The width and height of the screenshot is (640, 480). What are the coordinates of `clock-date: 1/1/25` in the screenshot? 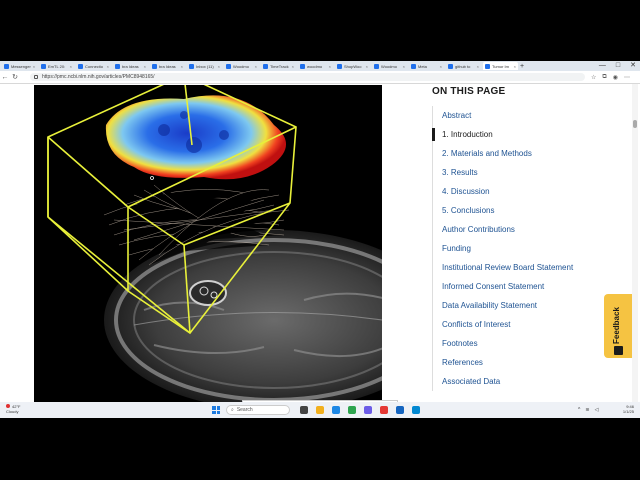 It's located at (628, 411).